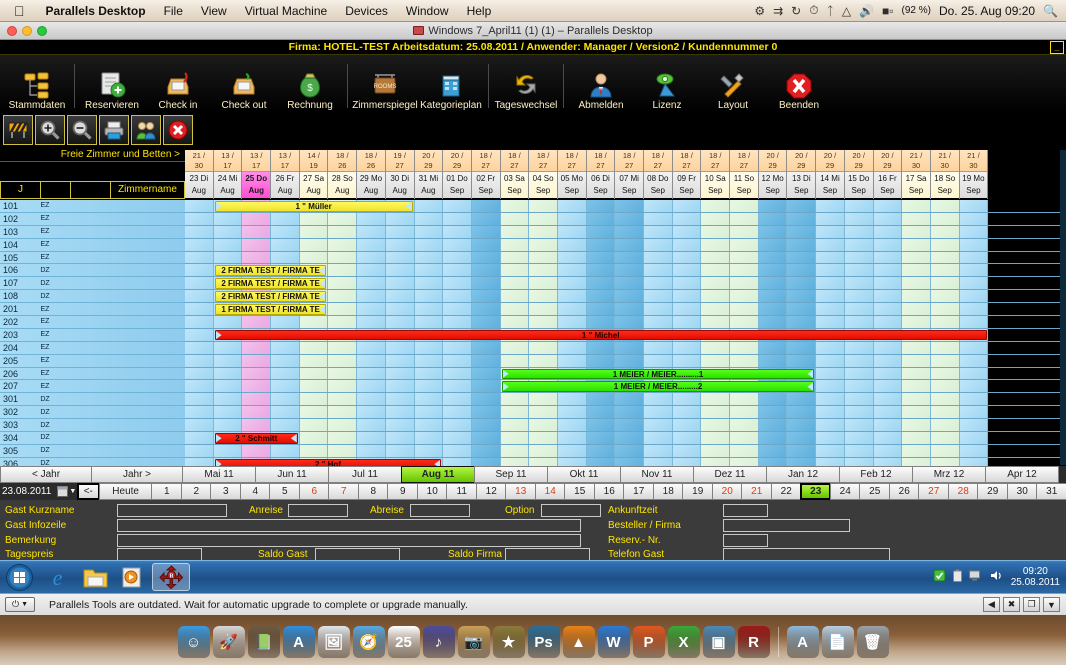 This screenshot has height=665, width=1066. Describe the element at coordinates (916, 174) in the screenshot. I see `date-column: 21 /30 17 Sa Sep` at that location.